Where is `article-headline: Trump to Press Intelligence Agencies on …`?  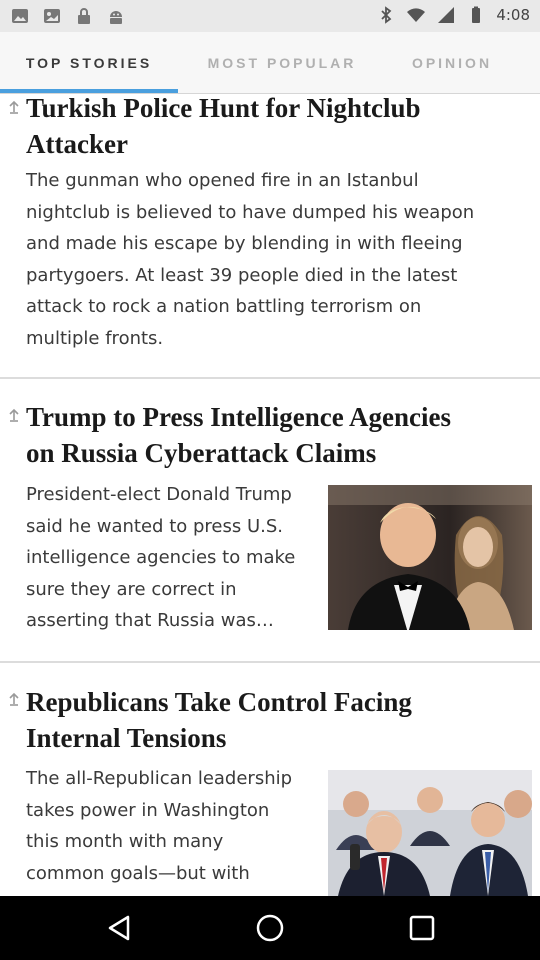 article-headline: Trump to Press Intelligence Agencies on … is located at coordinates (271, 435).